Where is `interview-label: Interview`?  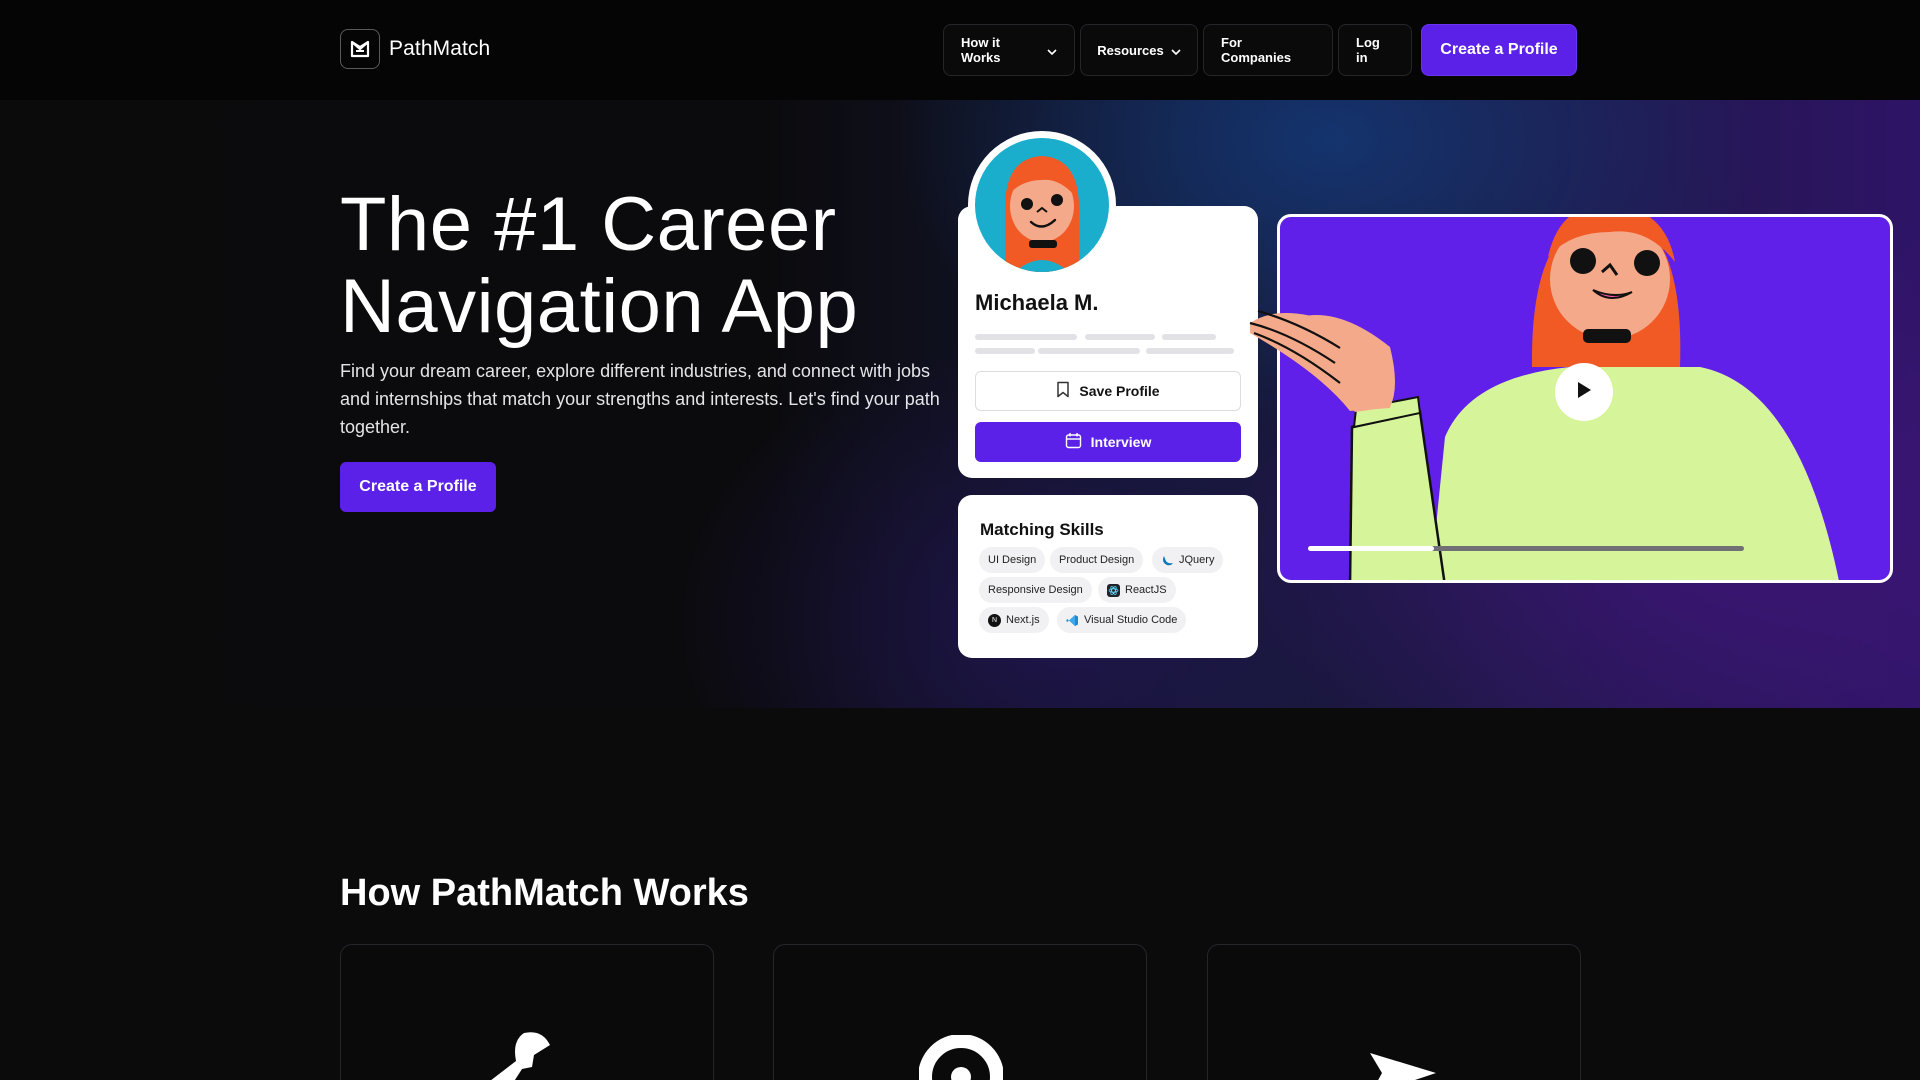 interview-label: Interview is located at coordinates (1121, 442).